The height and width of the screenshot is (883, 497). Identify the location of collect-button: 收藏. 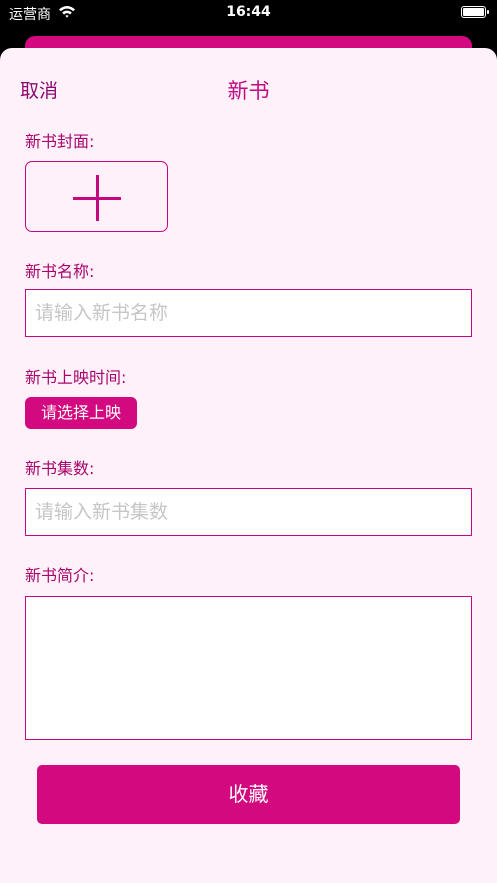
(248, 794).